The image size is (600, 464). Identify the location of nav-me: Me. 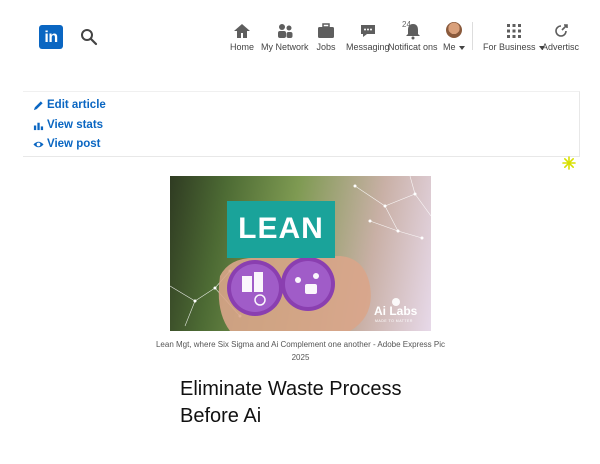
(454, 37).